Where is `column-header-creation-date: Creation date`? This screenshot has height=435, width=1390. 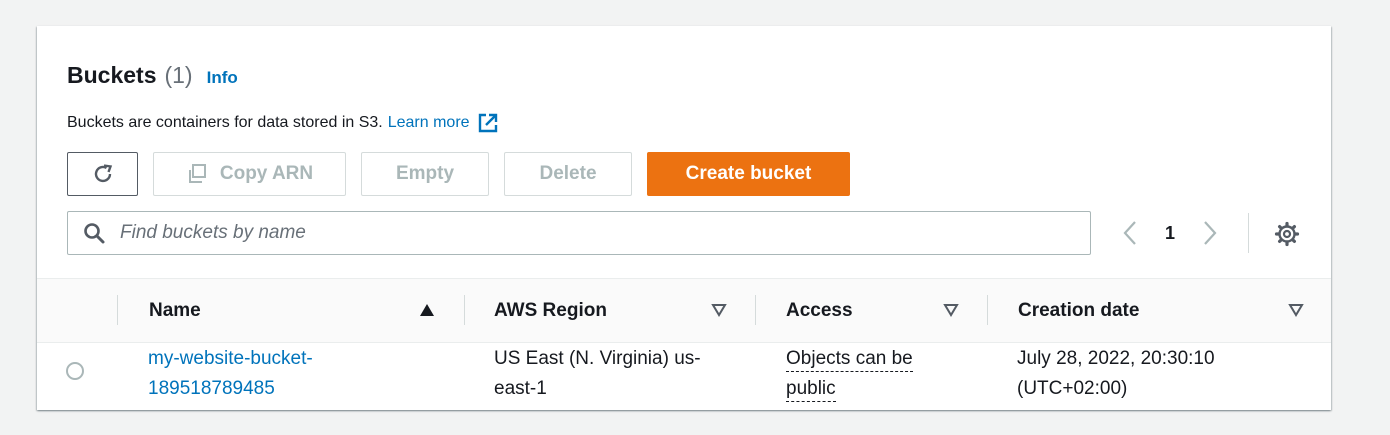
column-header-creation-date: Creation date is located at coordinates (1168, 310).